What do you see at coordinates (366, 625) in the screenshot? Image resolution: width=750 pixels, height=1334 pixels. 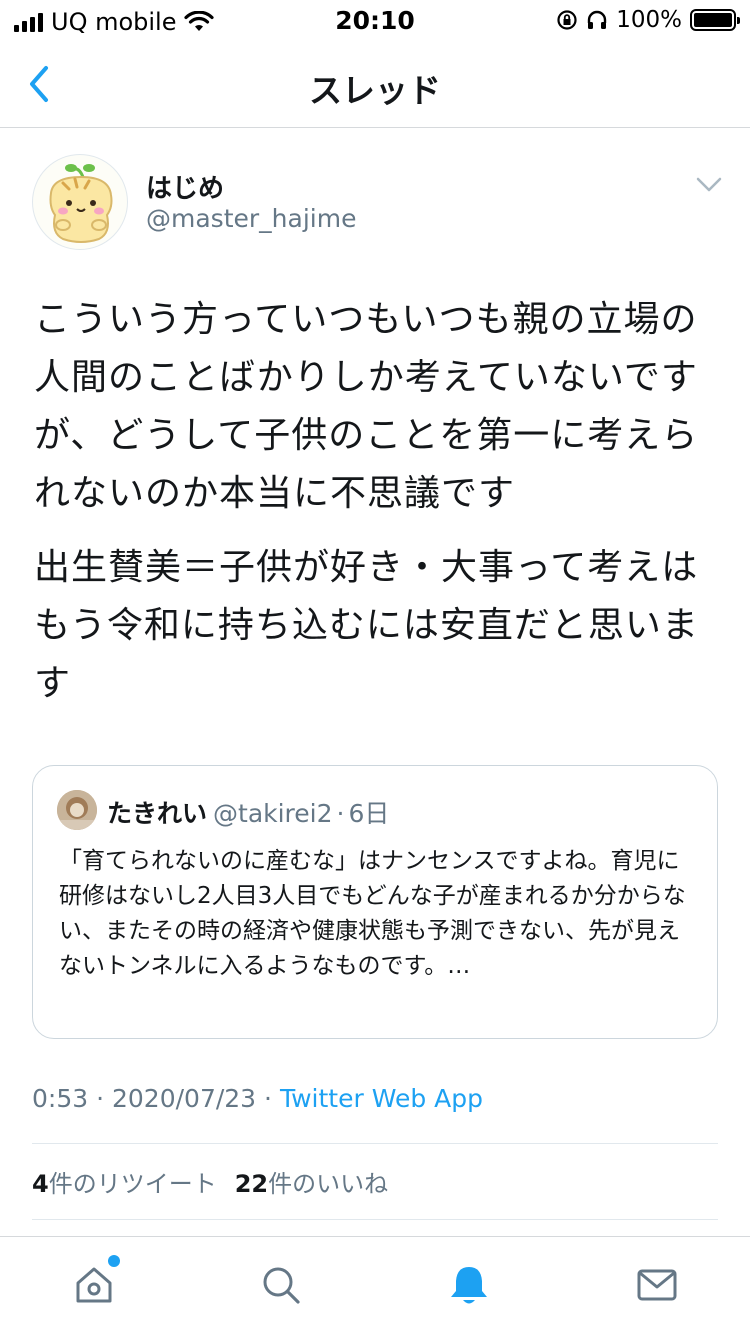 I see `tweet-paragraph: 出生賛美＝子供が好き・大事って考えはもう令和に持ち込むには安直だと思います` at bounding box center [366, 625].